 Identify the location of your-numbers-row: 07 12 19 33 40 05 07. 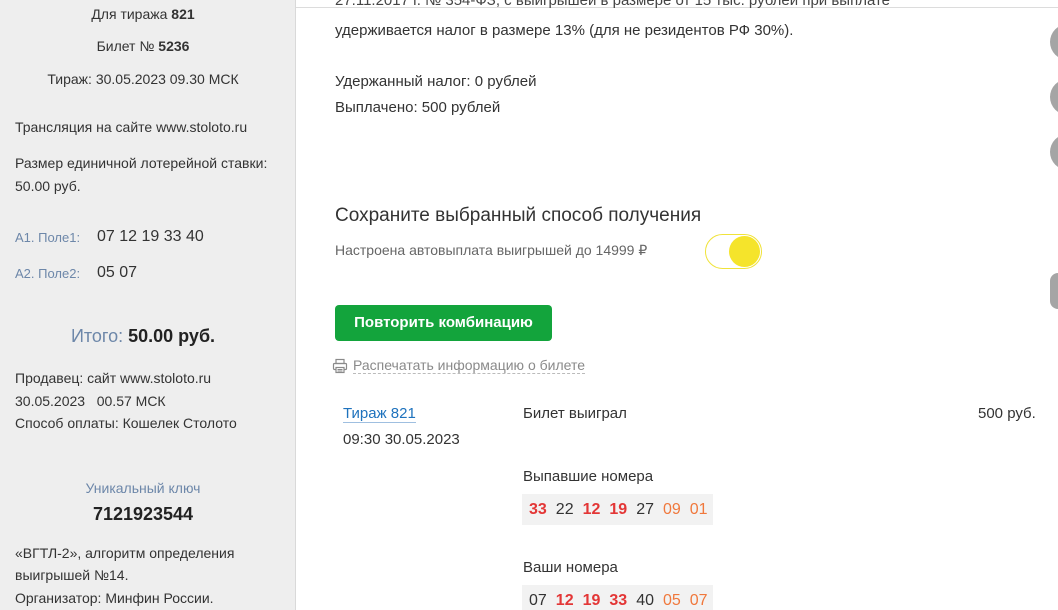
(617, 597).